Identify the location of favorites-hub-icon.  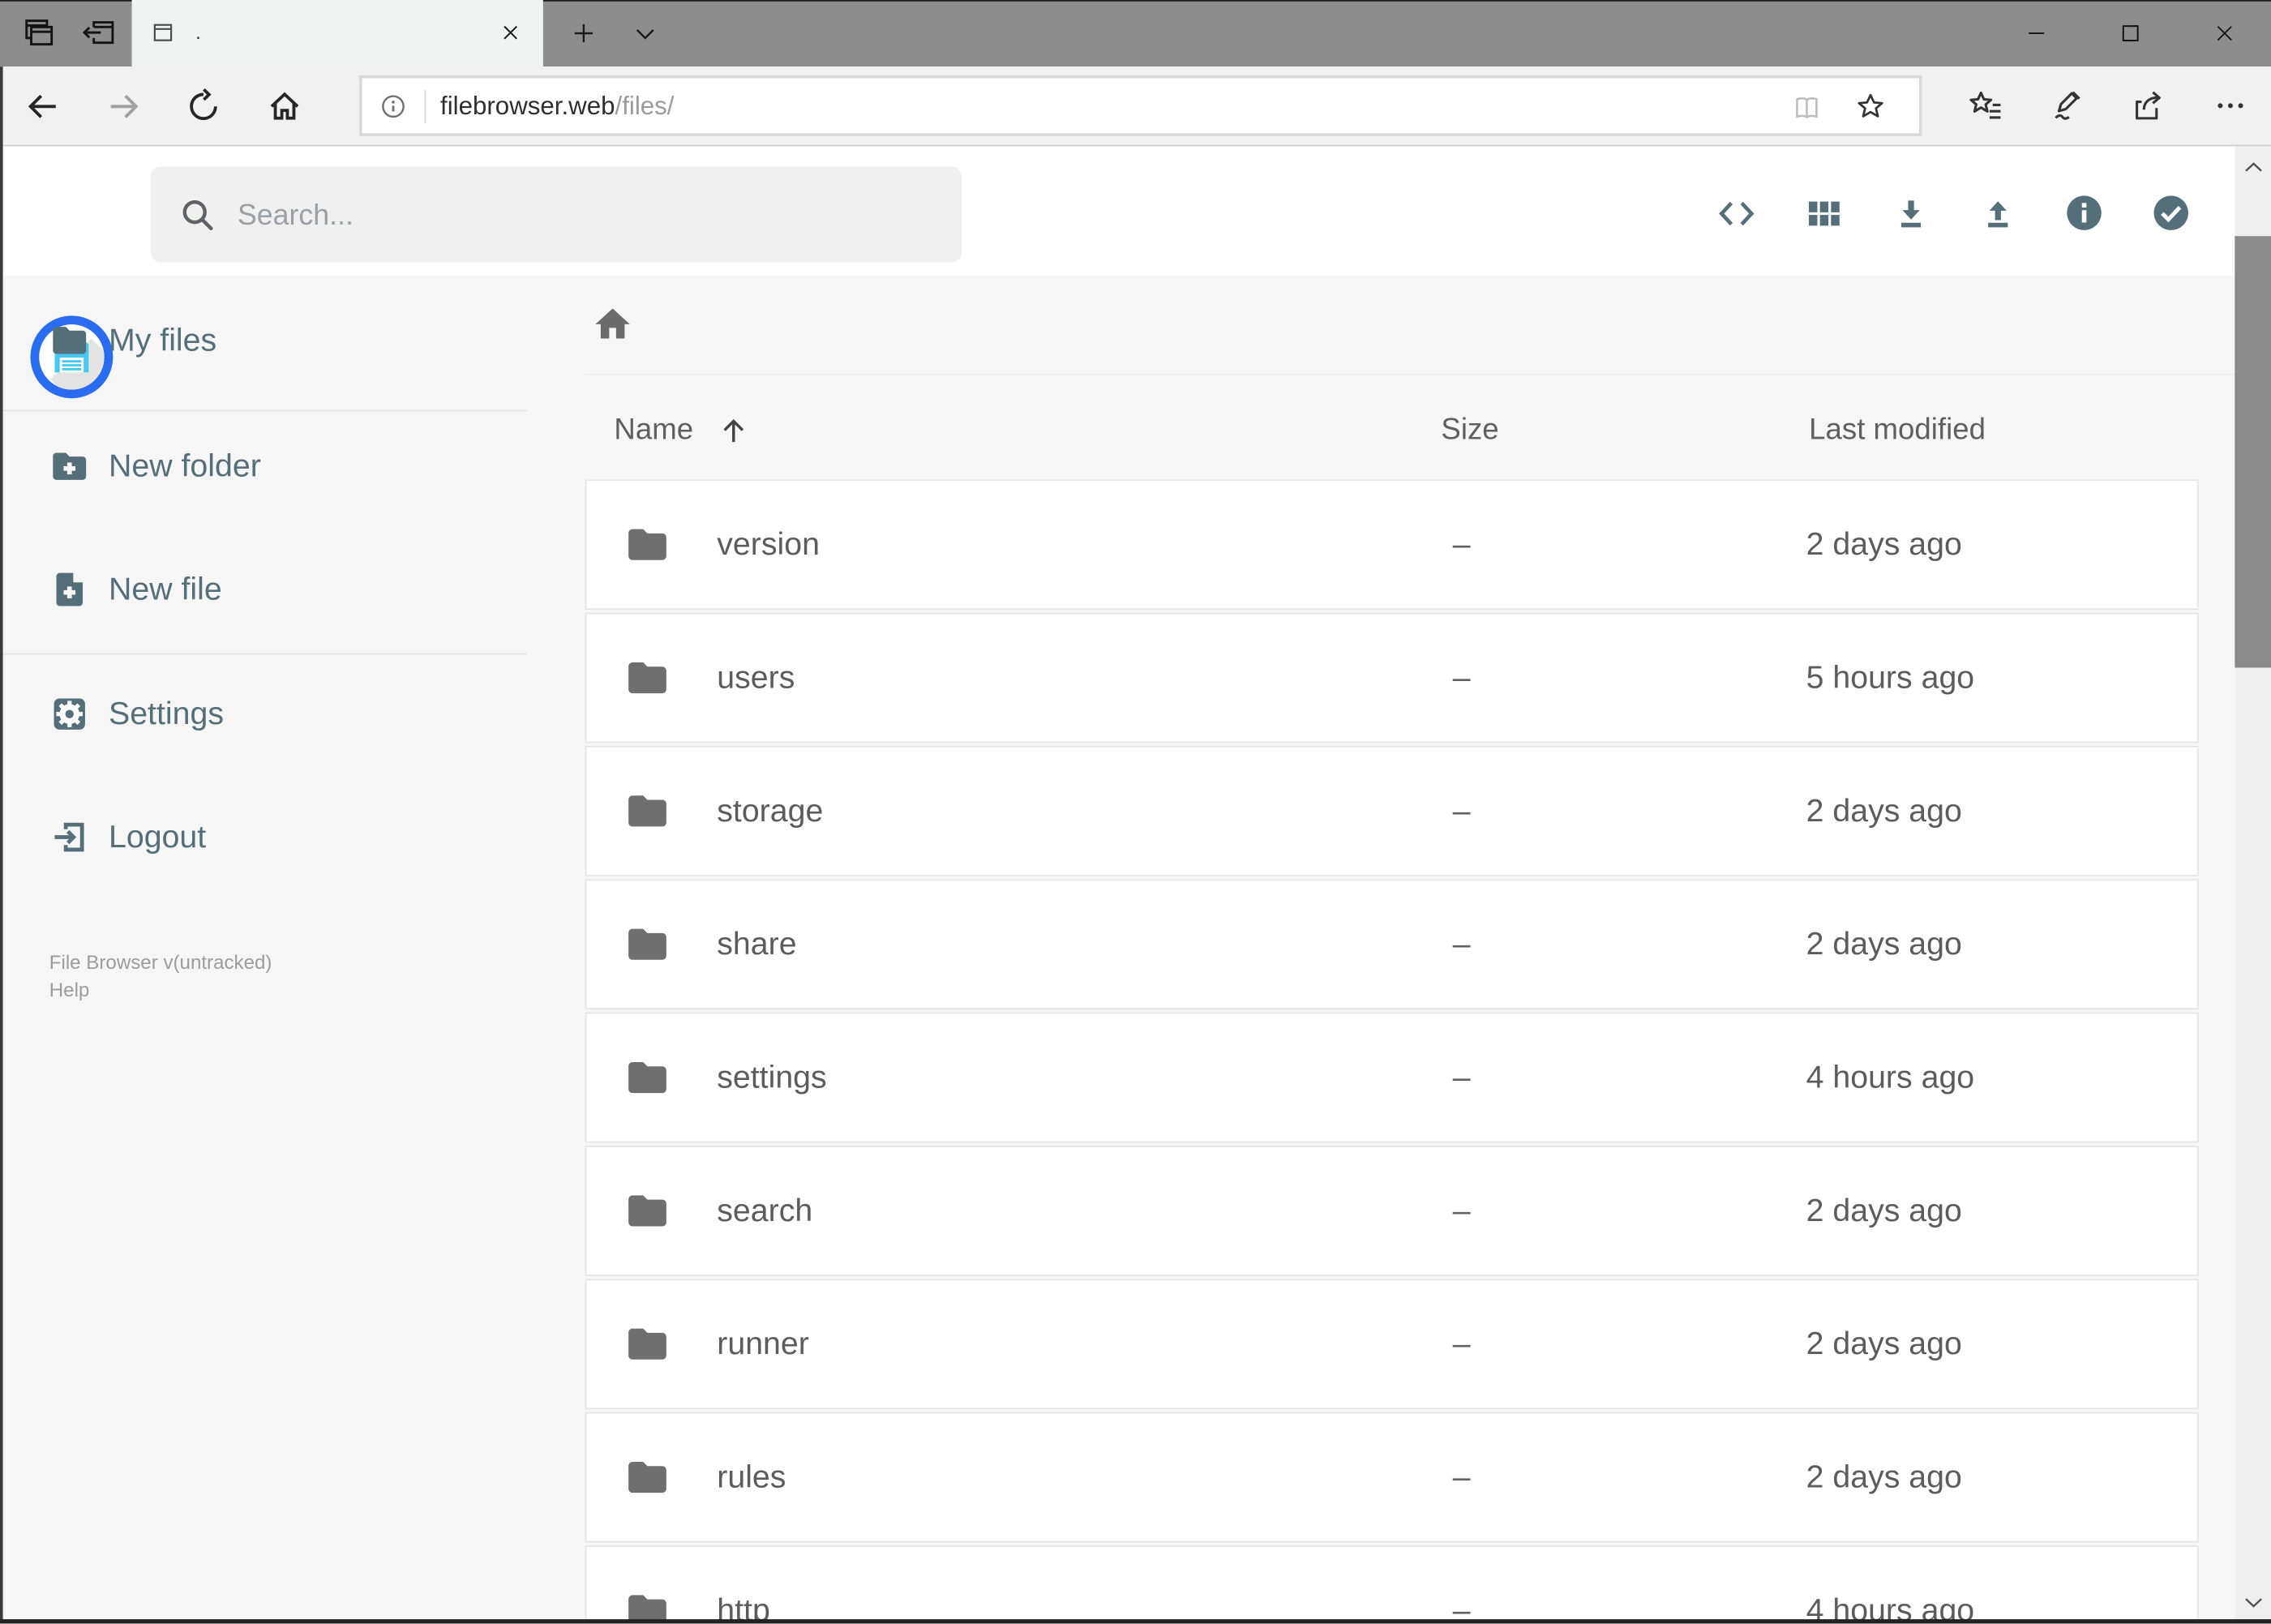
(1985, 105).